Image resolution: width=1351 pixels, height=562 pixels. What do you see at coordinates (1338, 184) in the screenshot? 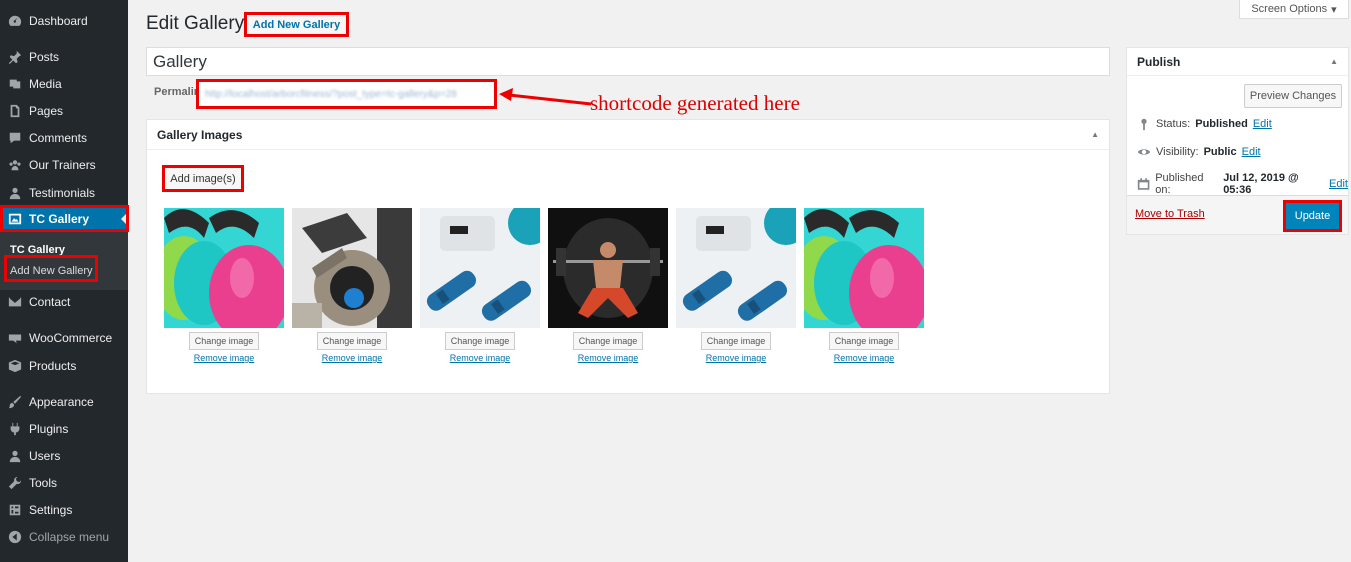
I see `edit-date-link: Edit` at bounding box center [1338, 184].